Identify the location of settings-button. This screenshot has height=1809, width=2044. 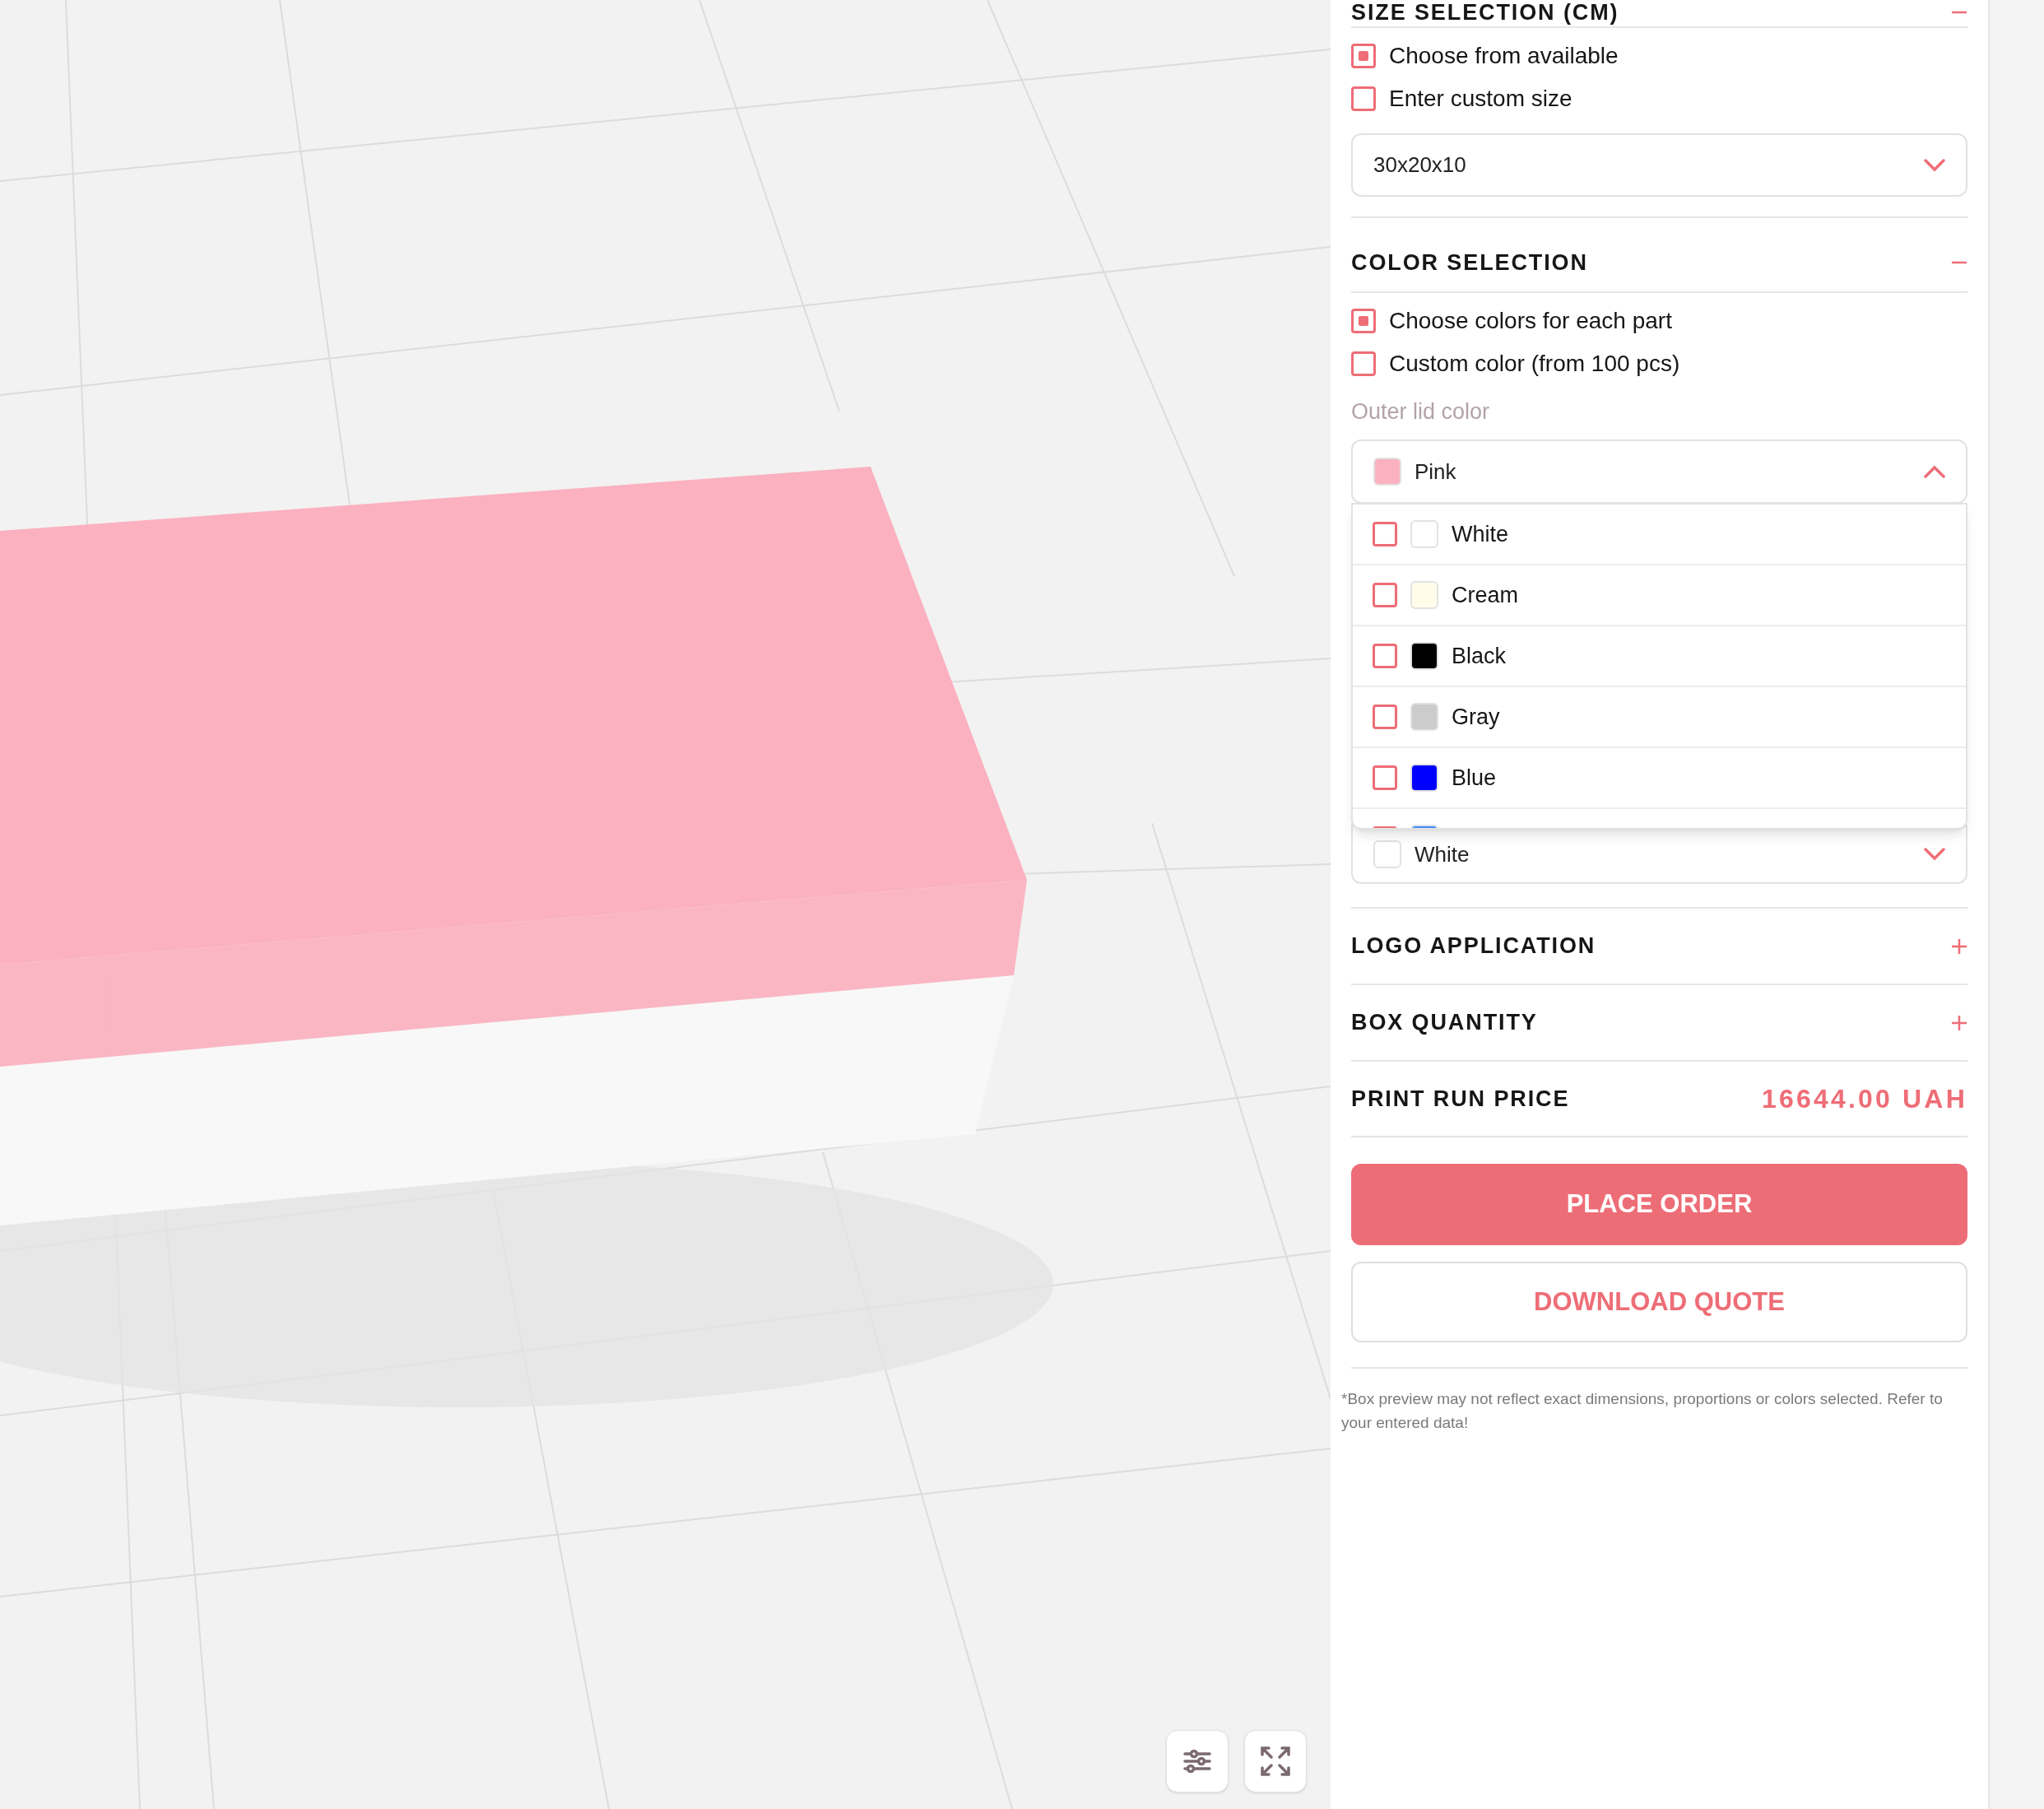
(1197, 1762).